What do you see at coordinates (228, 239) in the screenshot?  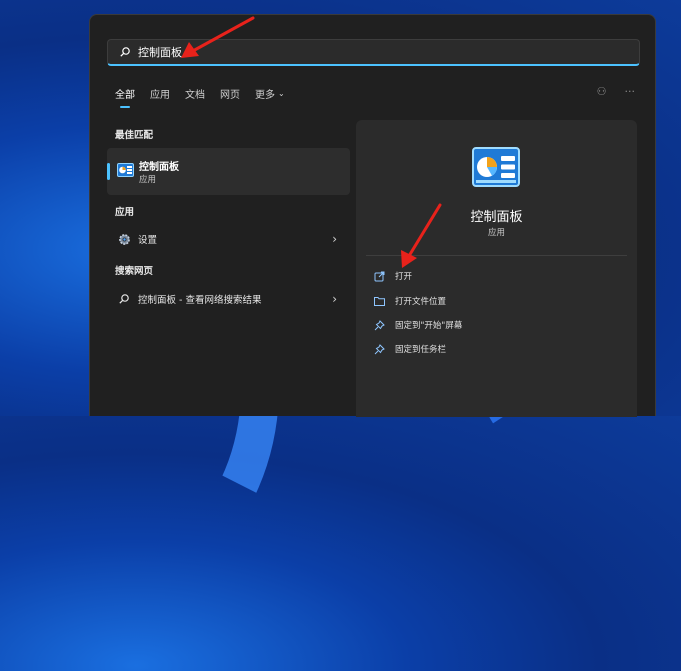 I see `result-settings: 设置 ›` at bounding box center [228, 239].